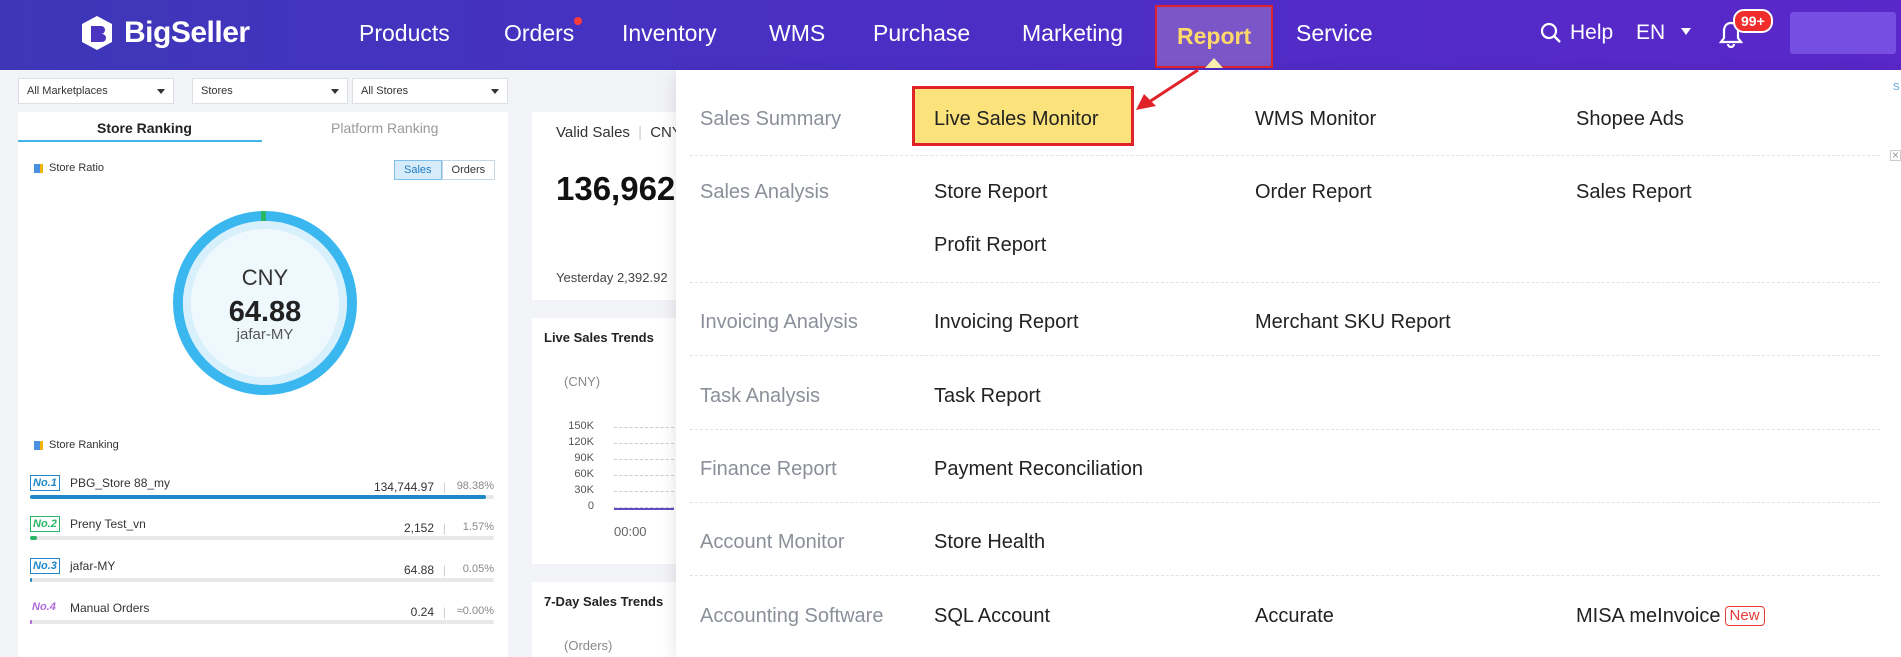 The image size is (1901, 657). I want to click on all-stores-select: All Stores, so click(430, 91).